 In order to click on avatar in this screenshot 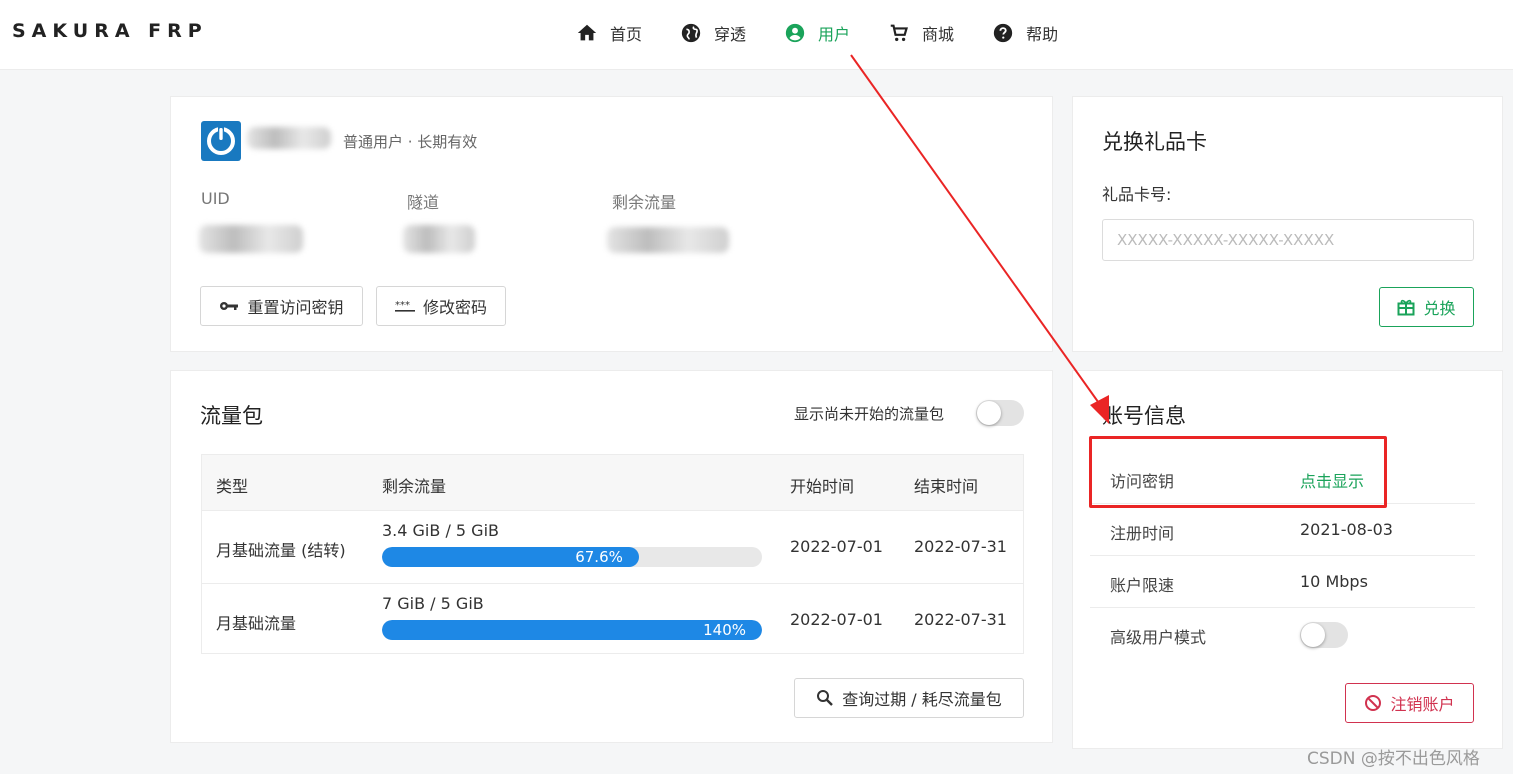, I will do `click(221, 141)`.